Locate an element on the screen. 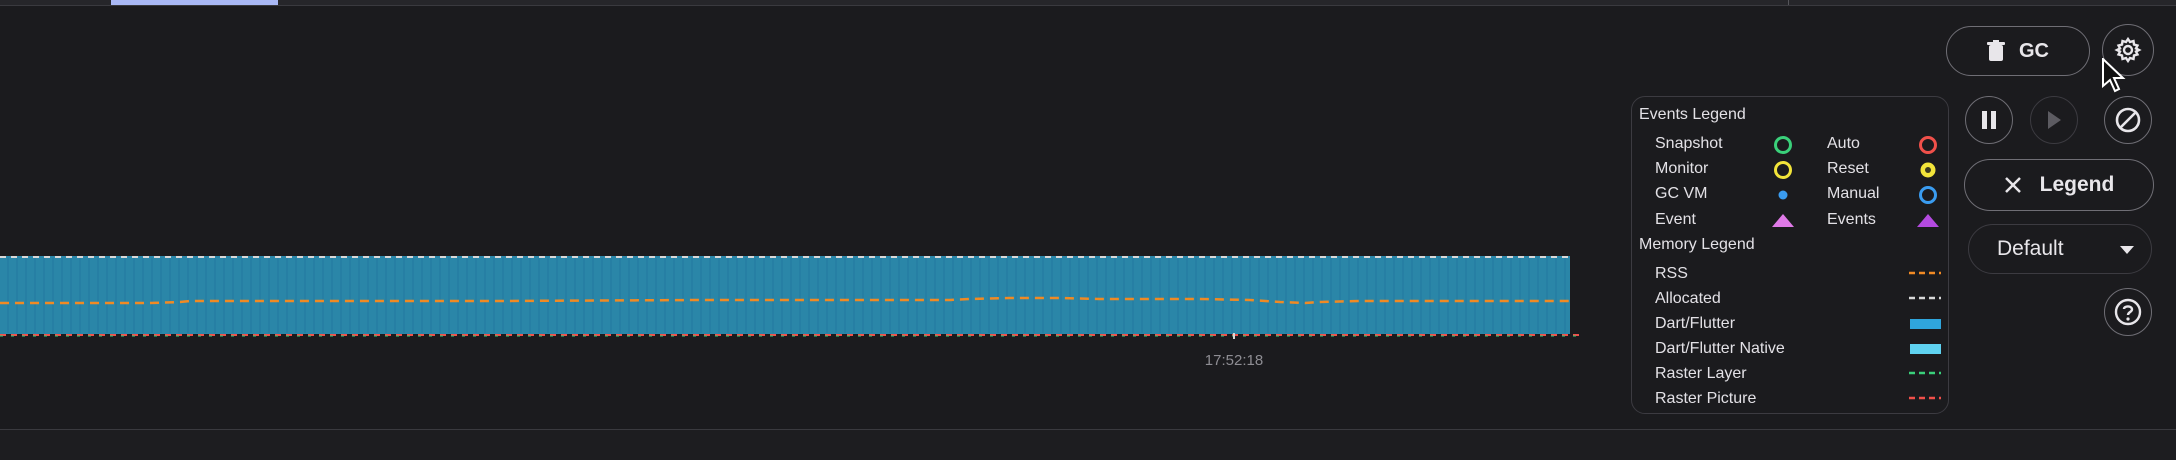 The image size is (2176, 460). legend-label-auto: Auto is located at coordinates (1843, 143).